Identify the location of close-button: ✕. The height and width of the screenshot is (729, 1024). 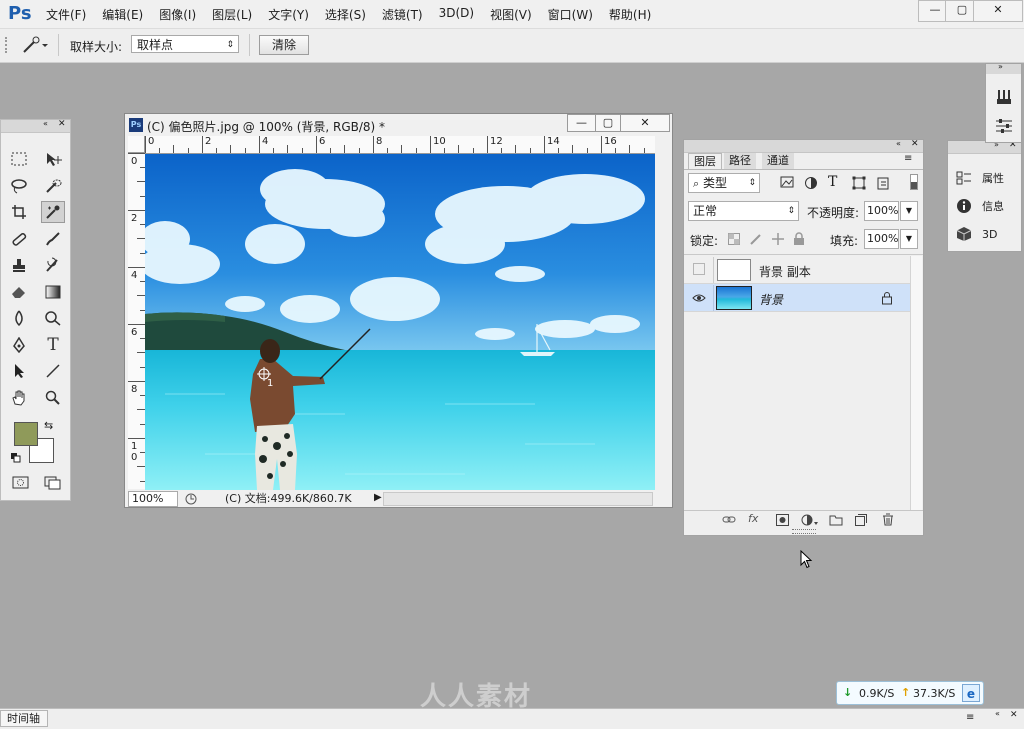
(998, 11).